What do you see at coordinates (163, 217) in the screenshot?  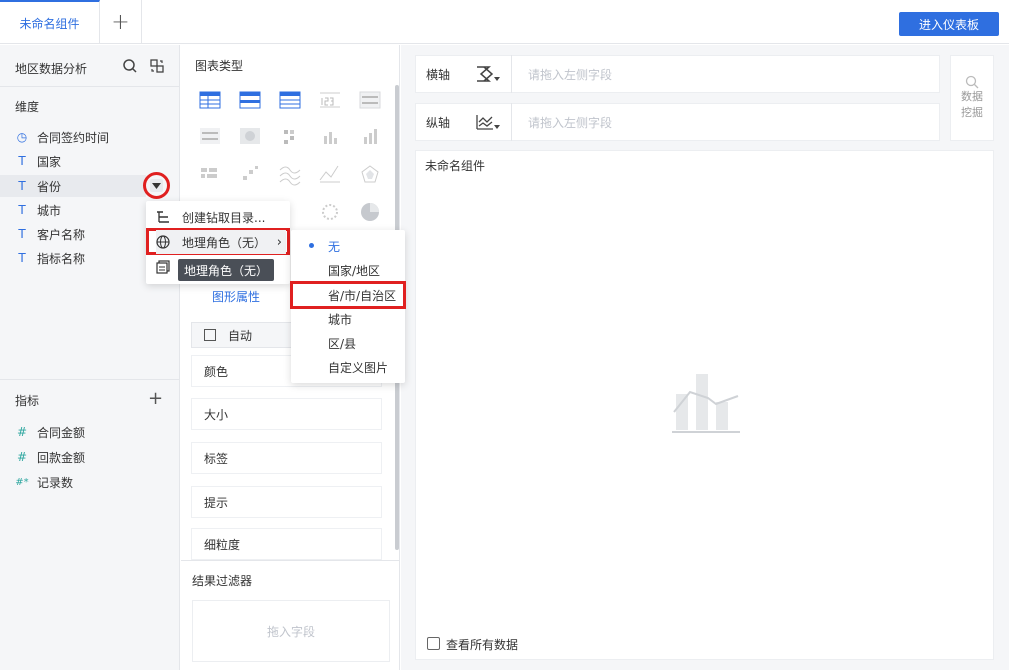 I see `drill-tree-icon` at bounding box center [163, 217].